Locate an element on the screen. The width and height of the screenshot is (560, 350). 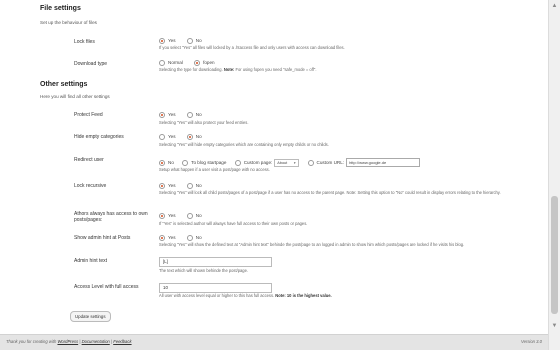
hide-empty-label: Hide empty categories is located at coordinates (99, 137).